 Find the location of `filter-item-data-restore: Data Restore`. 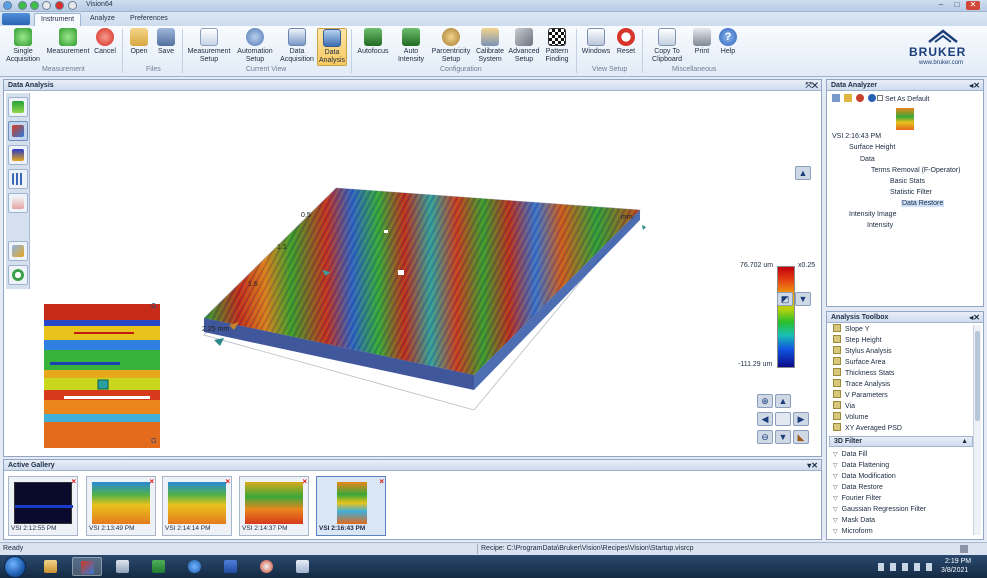

filter-item-data-restore: Data Restore is located at coordinates (858, 487).